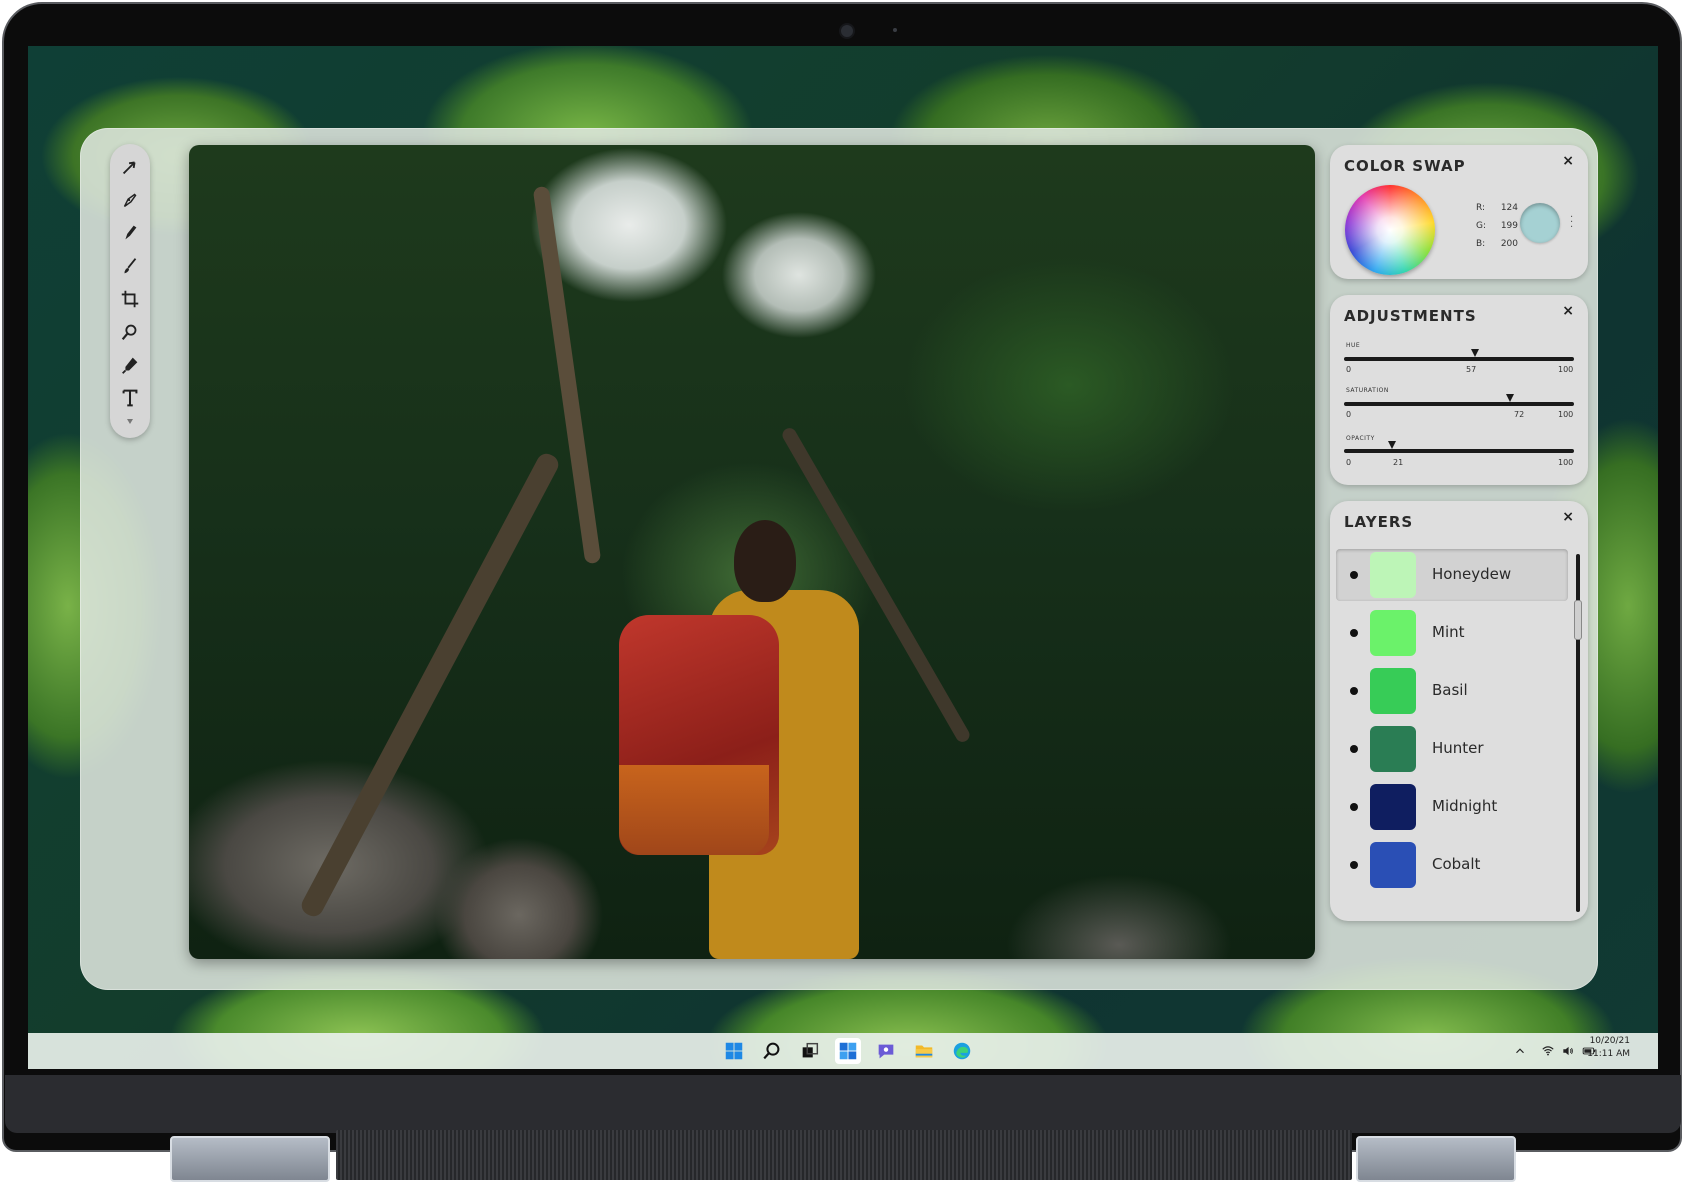  I want to click on widgets-icon, so click(848, 1051).